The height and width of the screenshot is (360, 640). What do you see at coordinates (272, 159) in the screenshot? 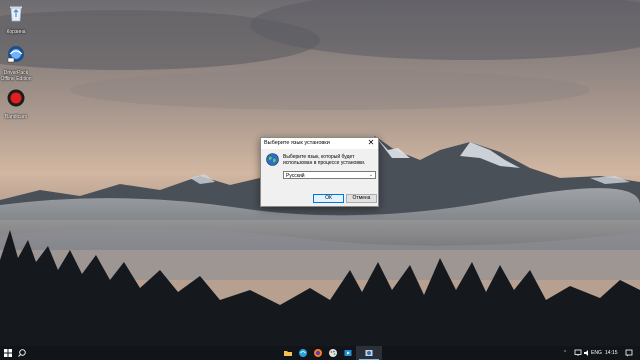
I see `globe-icon` at bounding box center [272, 159].